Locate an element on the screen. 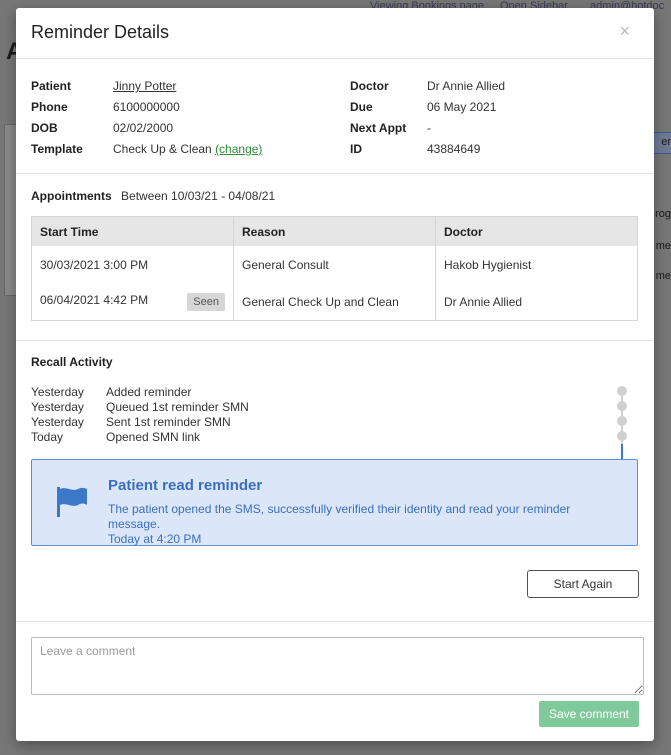  due-label: Due is located at coordinates (361, 107).